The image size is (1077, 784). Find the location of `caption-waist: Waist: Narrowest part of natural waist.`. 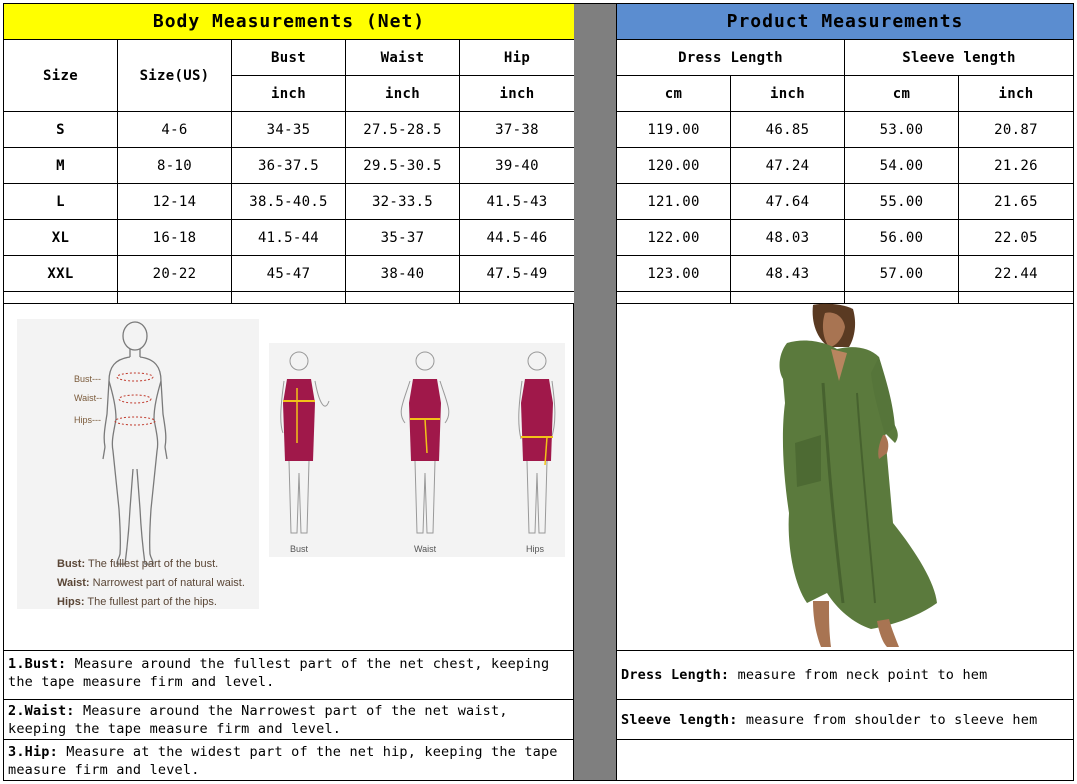

caption-waist: Waist: Narrowest part of natural waist. is located at coordinates (151, 583).